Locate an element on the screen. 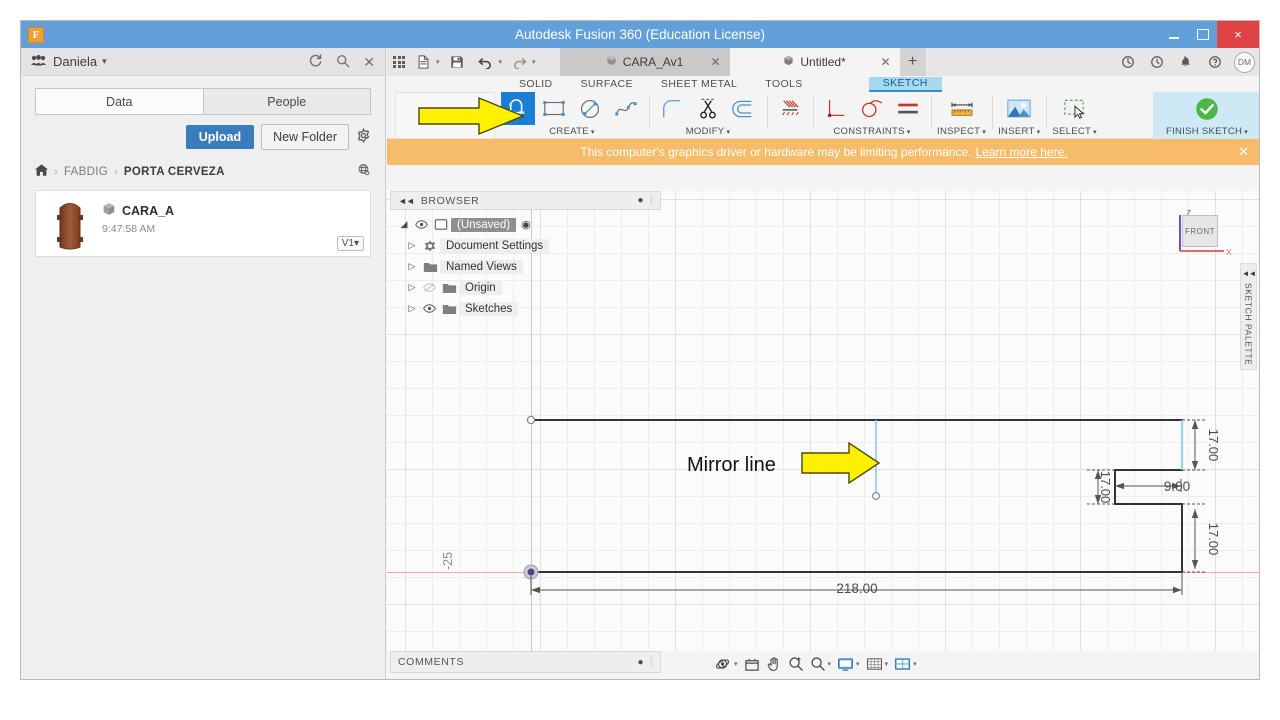  browser-resize-grip: ⦙ is located at coordinates (651, 200).